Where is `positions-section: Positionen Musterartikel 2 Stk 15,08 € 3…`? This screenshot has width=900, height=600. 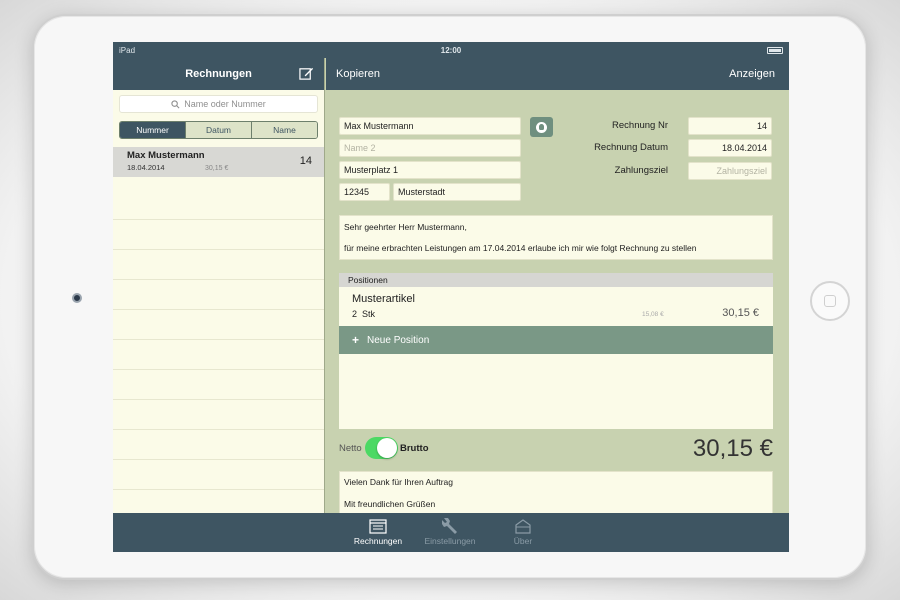 positions-section: Positionen Musterartikel 2 Stk 15,08 € 3… is located at coordinates (556, 351).